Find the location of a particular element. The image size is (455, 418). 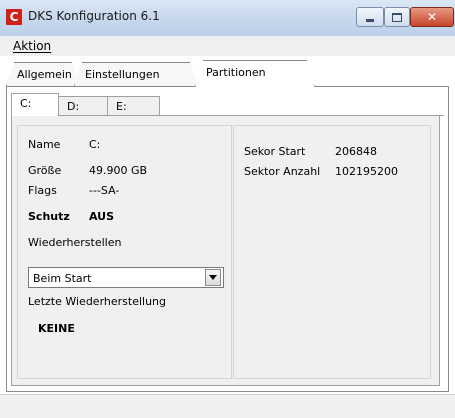

restore-select-value: Beim Start is located at coordinates (62, 278).